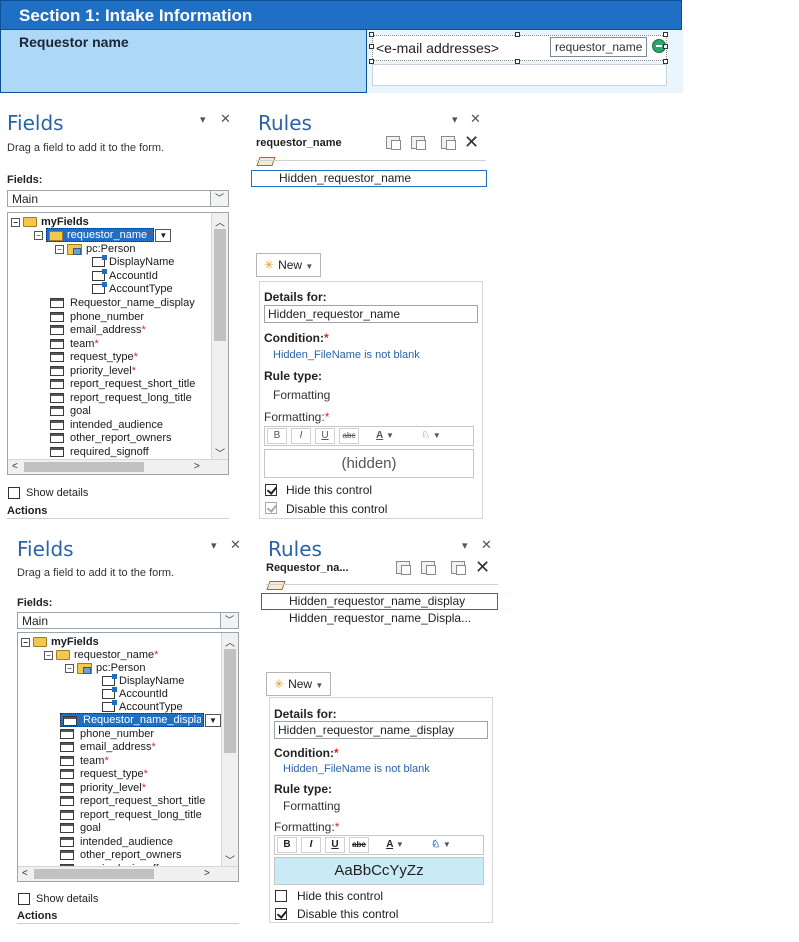  I want to click on bold-button: B, so click(287, 845).